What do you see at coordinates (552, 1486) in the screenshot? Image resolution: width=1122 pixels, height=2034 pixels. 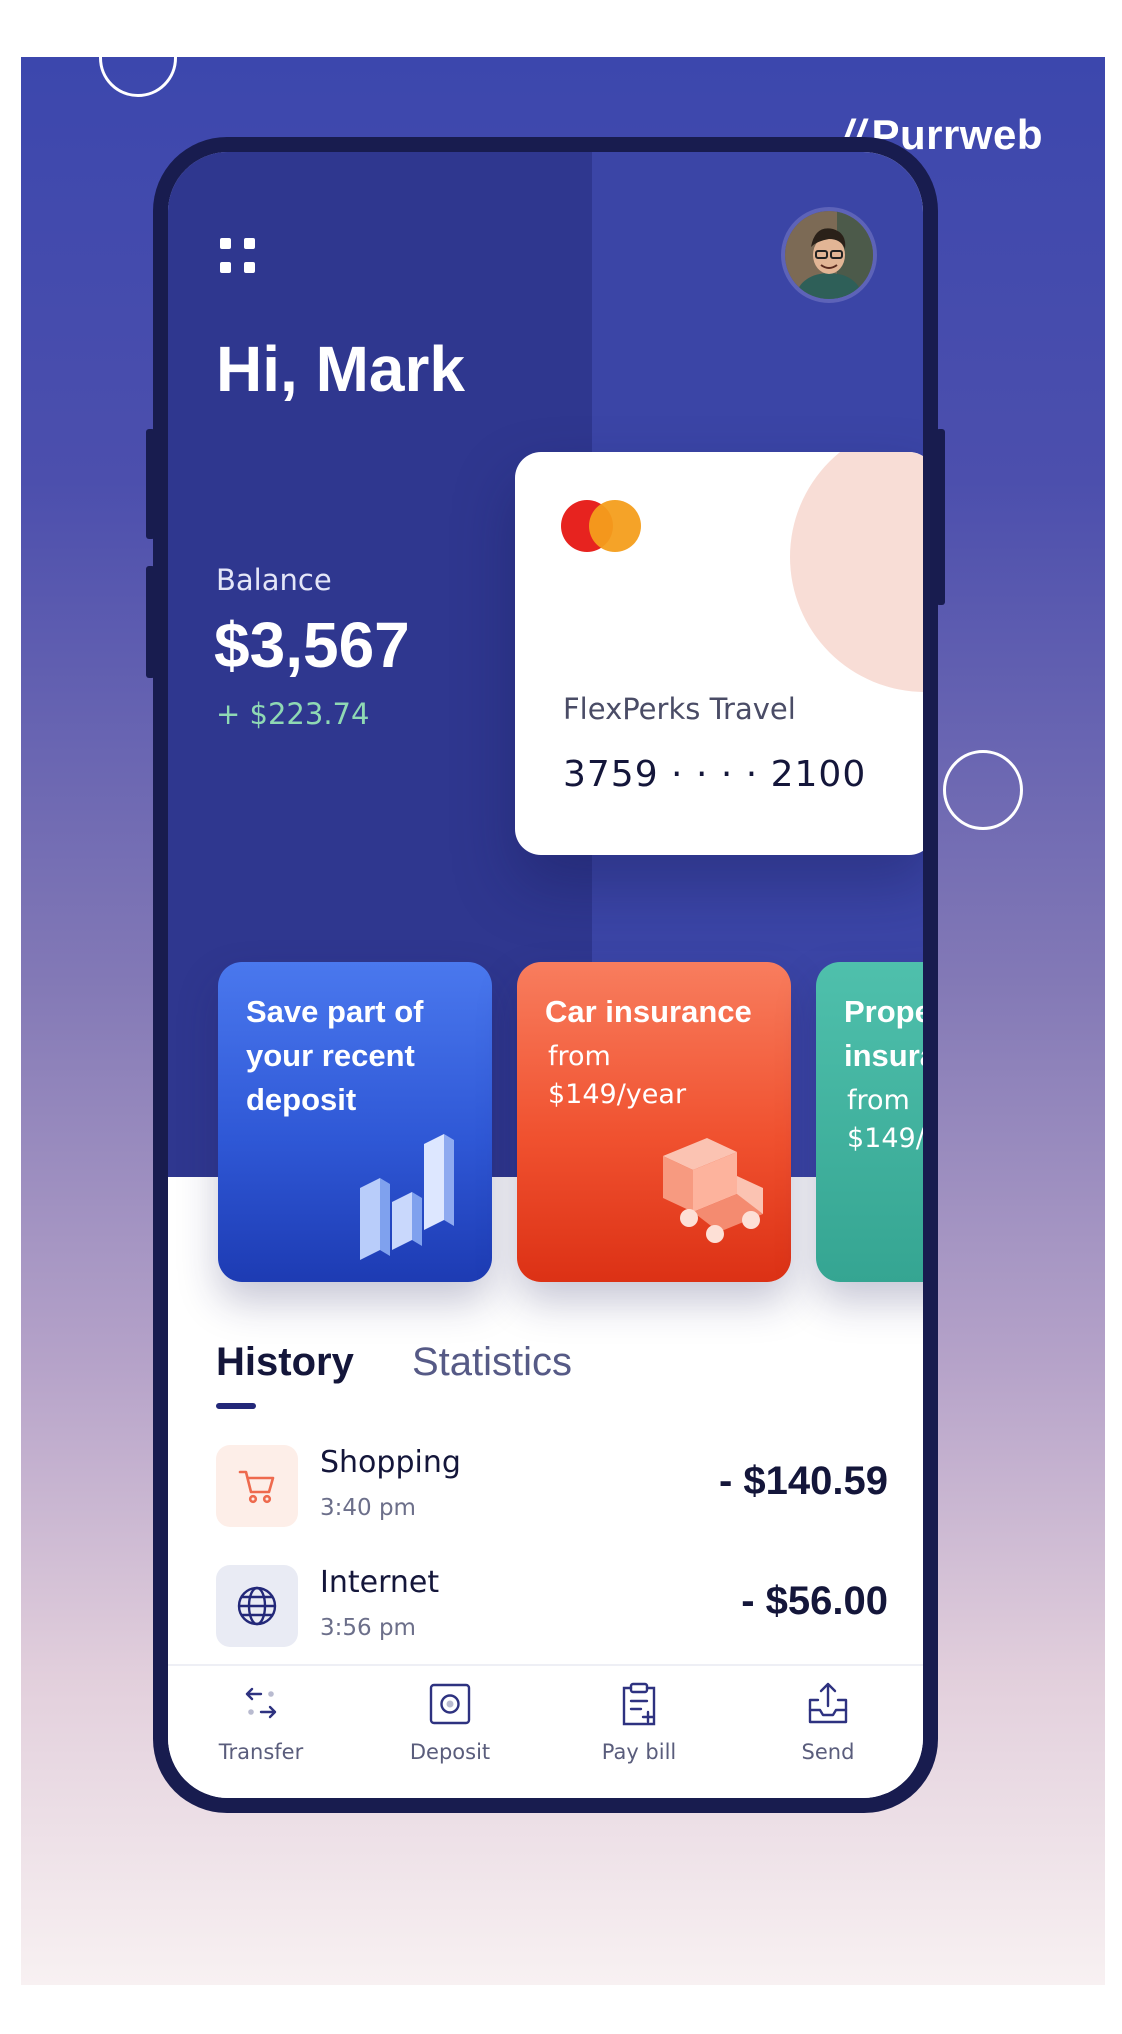 I see `transaction-row: Shopping 3:40 pm - $140.59` at bounding box center [552, 1486].